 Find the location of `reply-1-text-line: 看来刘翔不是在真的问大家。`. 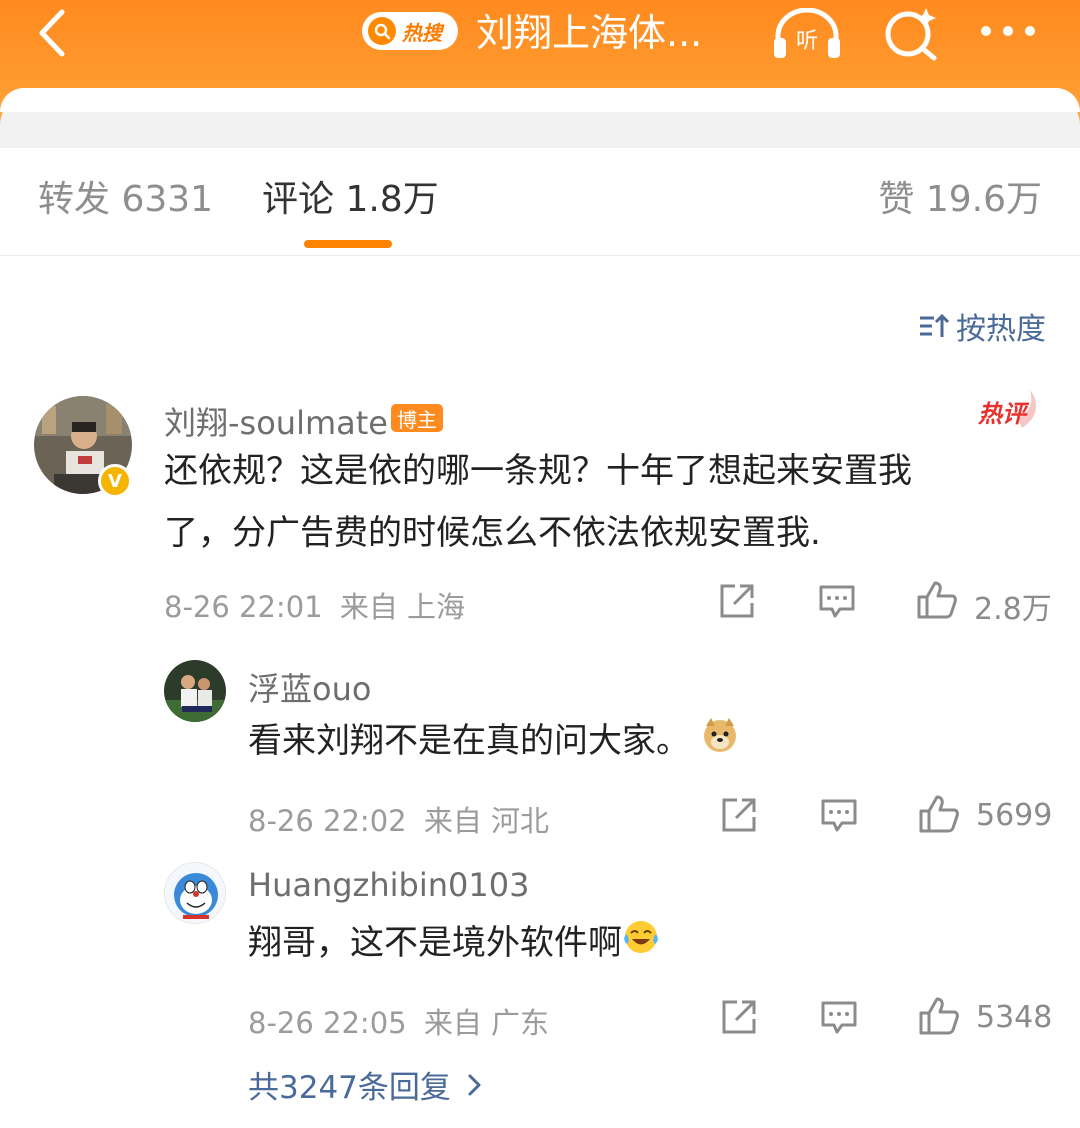

reply-1-text-line: 看来刘翔不是在真的问大家。 is located at coordinates (638, 742).